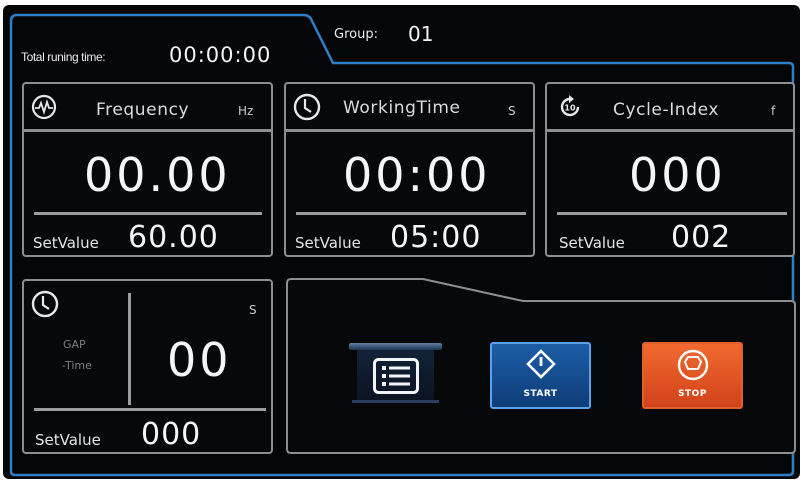 The height and width of the screenshot is (483, 803). I want to click on menu-button, so click(395, 374).